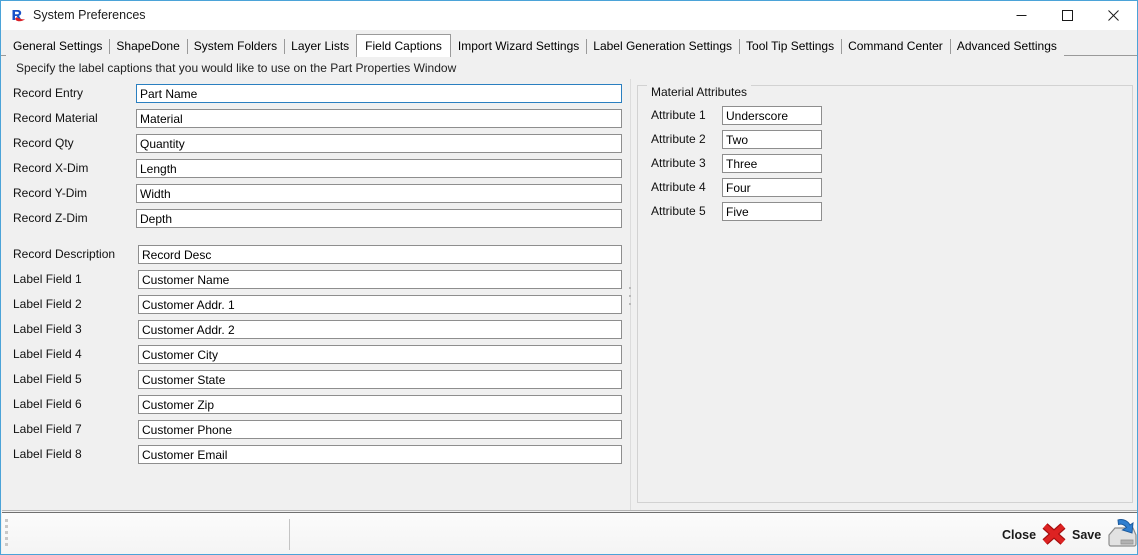 This screenshot has height=555, width=1138. What do you see at coordinates (699, 92) in the screenshot?
I see `material-attributes-title: Material Attributes` at bounding box center [699, 92].